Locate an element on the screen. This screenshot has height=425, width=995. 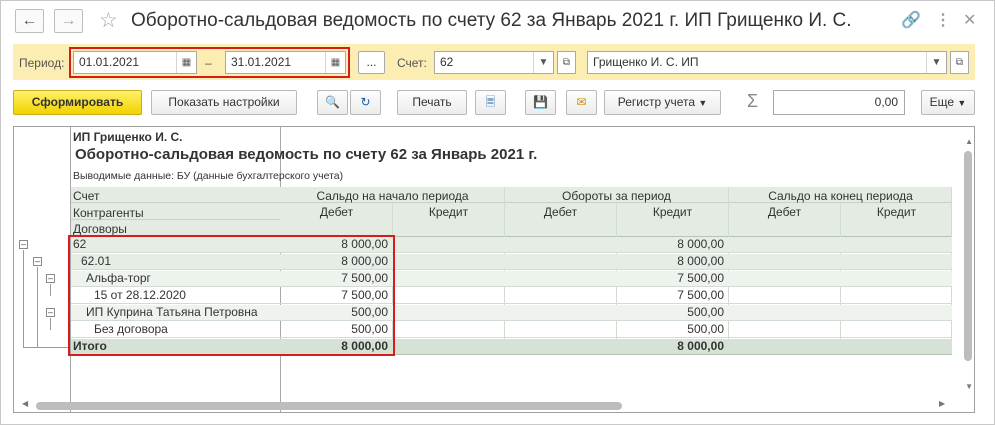
back-button: ← is located at coordinates (29, 21).